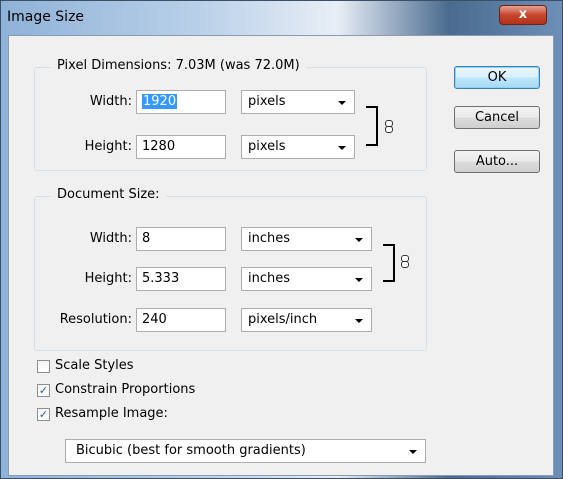 The image size is (563, 479). Describe the element at coordinates (181, 102) in the screenshot. I see `pixel-width-input: 1920` at that location.